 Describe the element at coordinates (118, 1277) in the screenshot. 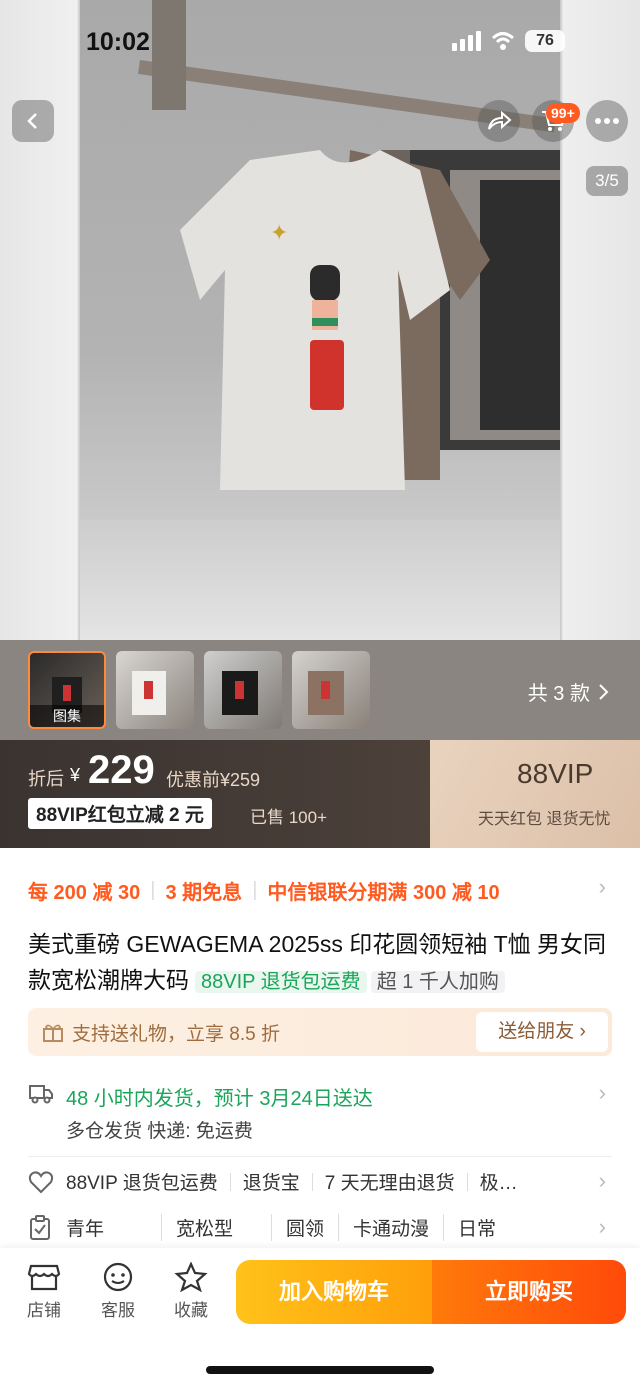

I see `chat-face-icon` at that location.